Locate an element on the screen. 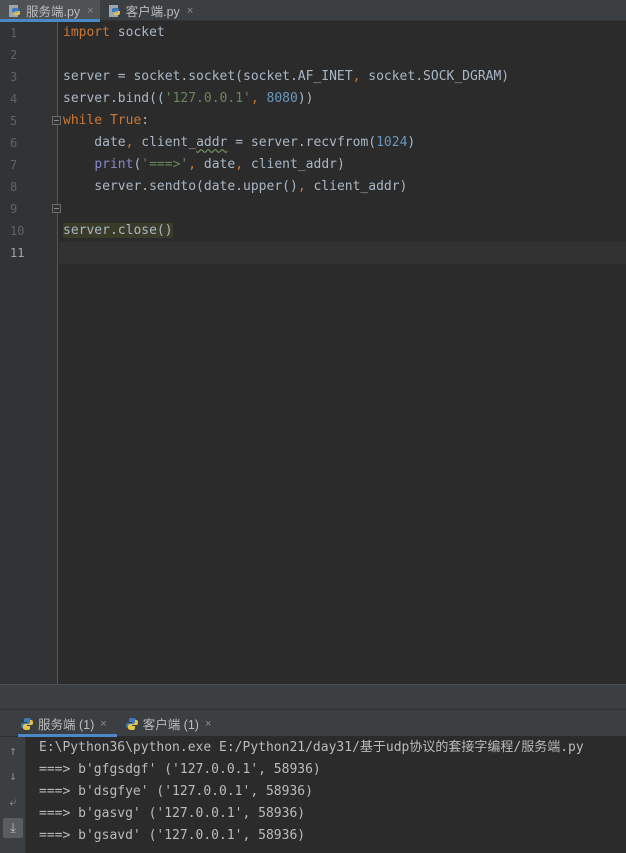 The width and height of the screenshot is (626, 853). run-tab-server: 服务端 (1) × is located at coordinates (67, 723).